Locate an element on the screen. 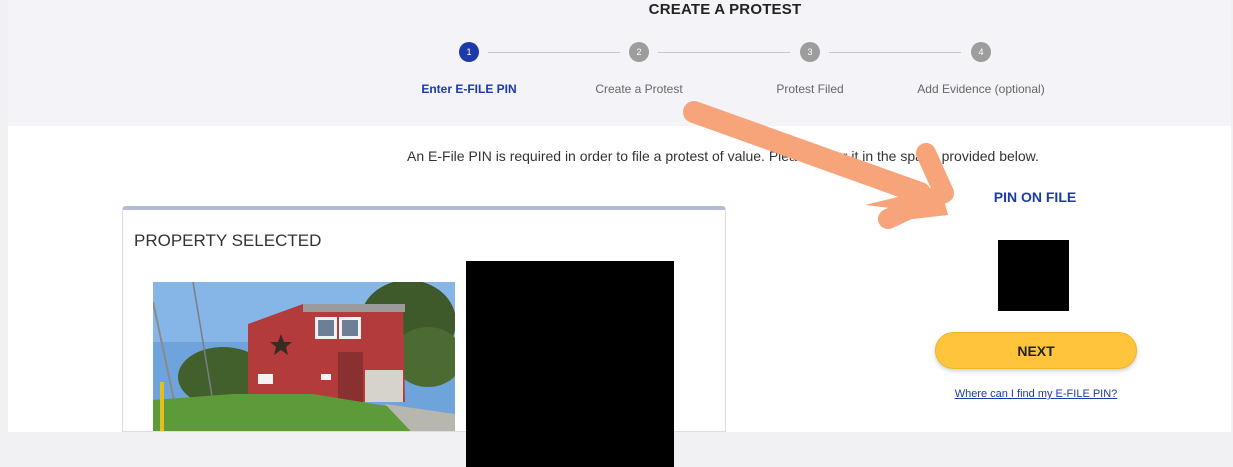  find-efile-pin-link: Where can I find my E-FILE PIN? is located at coordinates (1036, 394).